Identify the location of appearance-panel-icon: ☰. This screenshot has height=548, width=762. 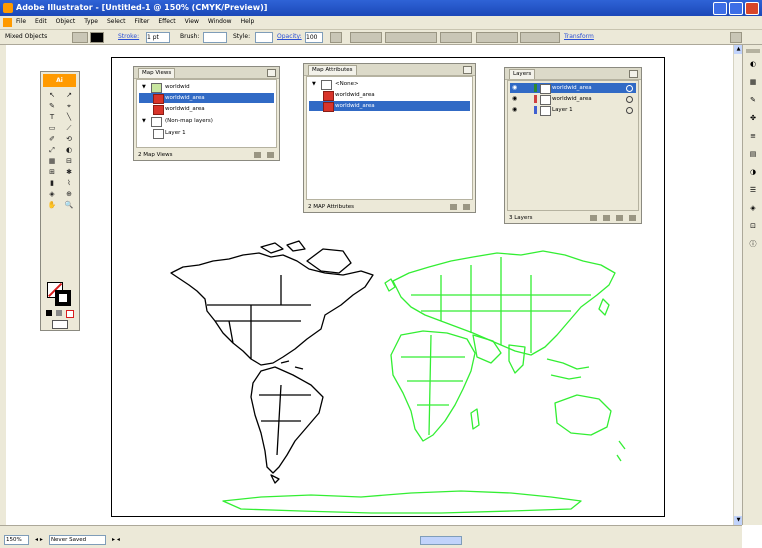
(753, 190).